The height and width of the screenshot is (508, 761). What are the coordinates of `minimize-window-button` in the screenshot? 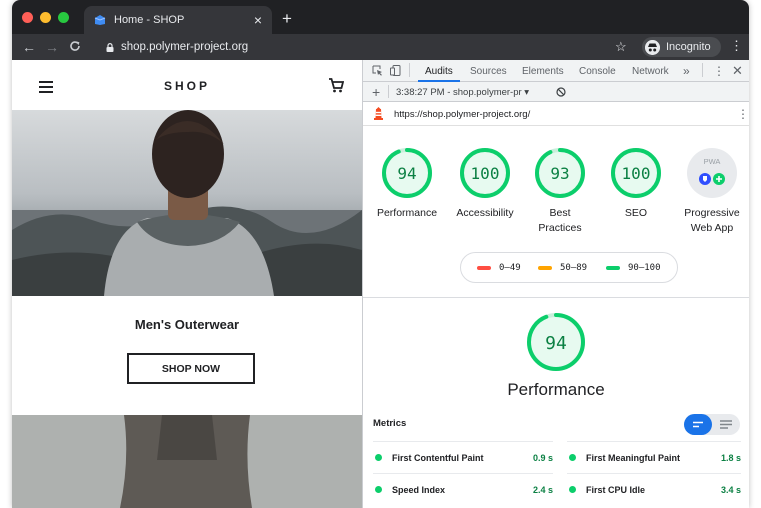 It's located at (45, 17).